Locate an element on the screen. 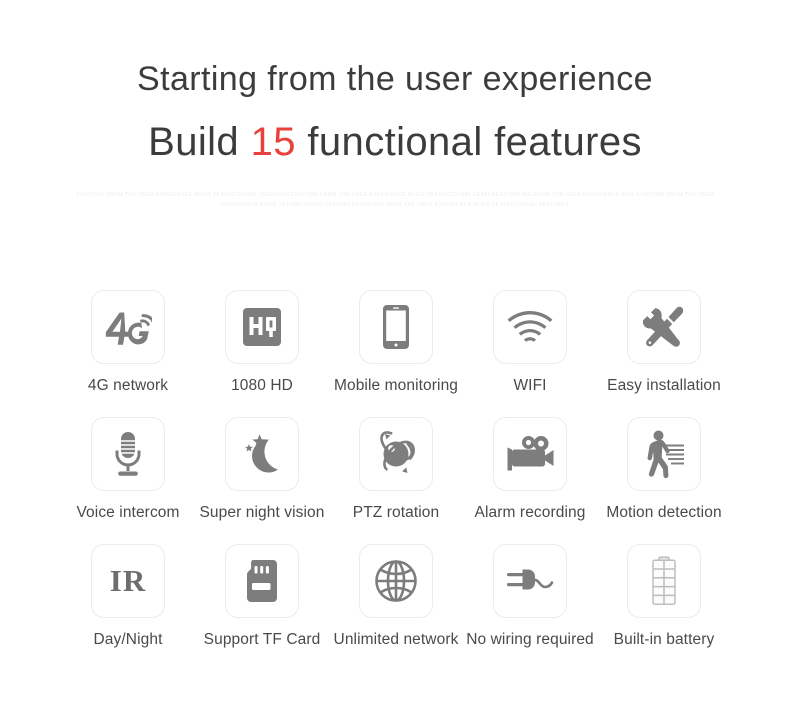  globe-icon is located at coordinates (396, 581).